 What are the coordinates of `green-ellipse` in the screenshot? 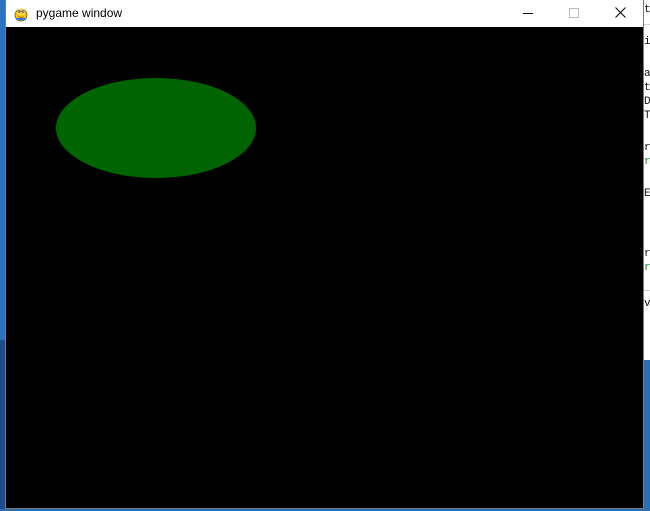 It's located at (156, 128).